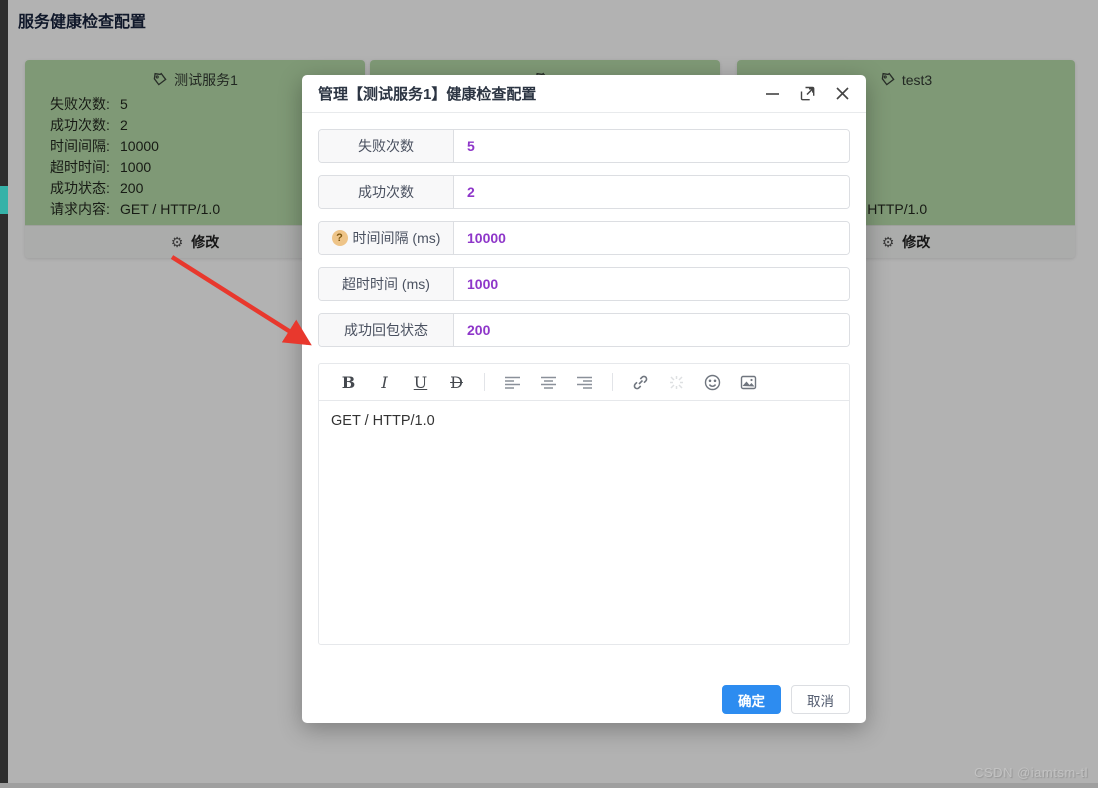 Image resolution: width=1098 pixels, height=788 pixels. I want to click on editor-content: GET / HTTP/1.0, so click(584, 522).